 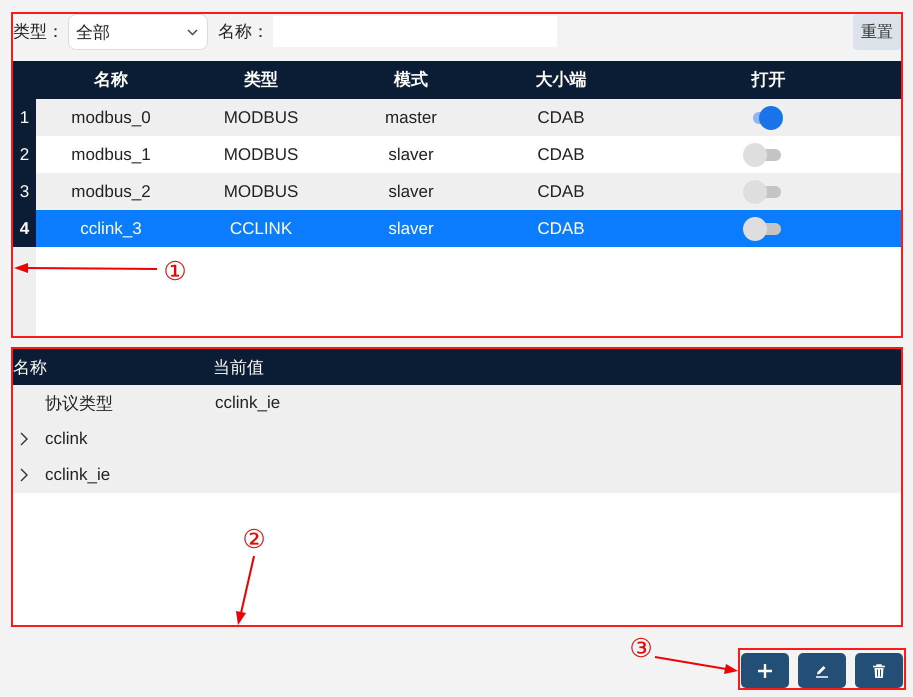 I want to click on pencil-icon, so click(x=822, y=671).